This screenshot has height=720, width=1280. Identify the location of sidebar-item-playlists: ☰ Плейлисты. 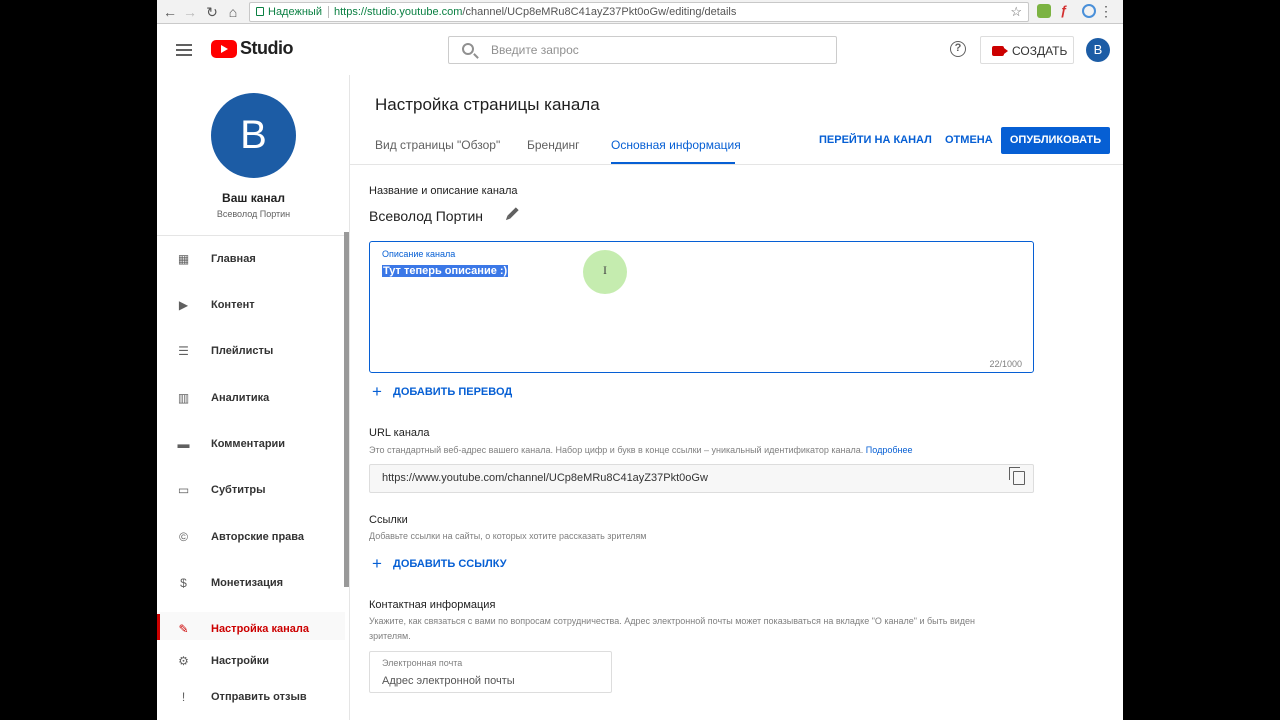
(251, 352).